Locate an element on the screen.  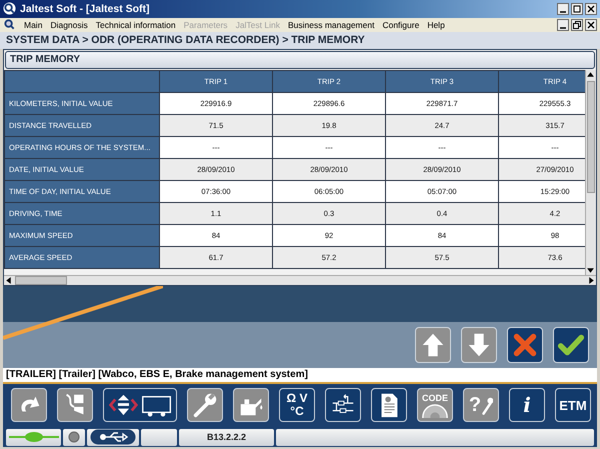
units-button: Ω V °C is located at coordinates (297, 405).